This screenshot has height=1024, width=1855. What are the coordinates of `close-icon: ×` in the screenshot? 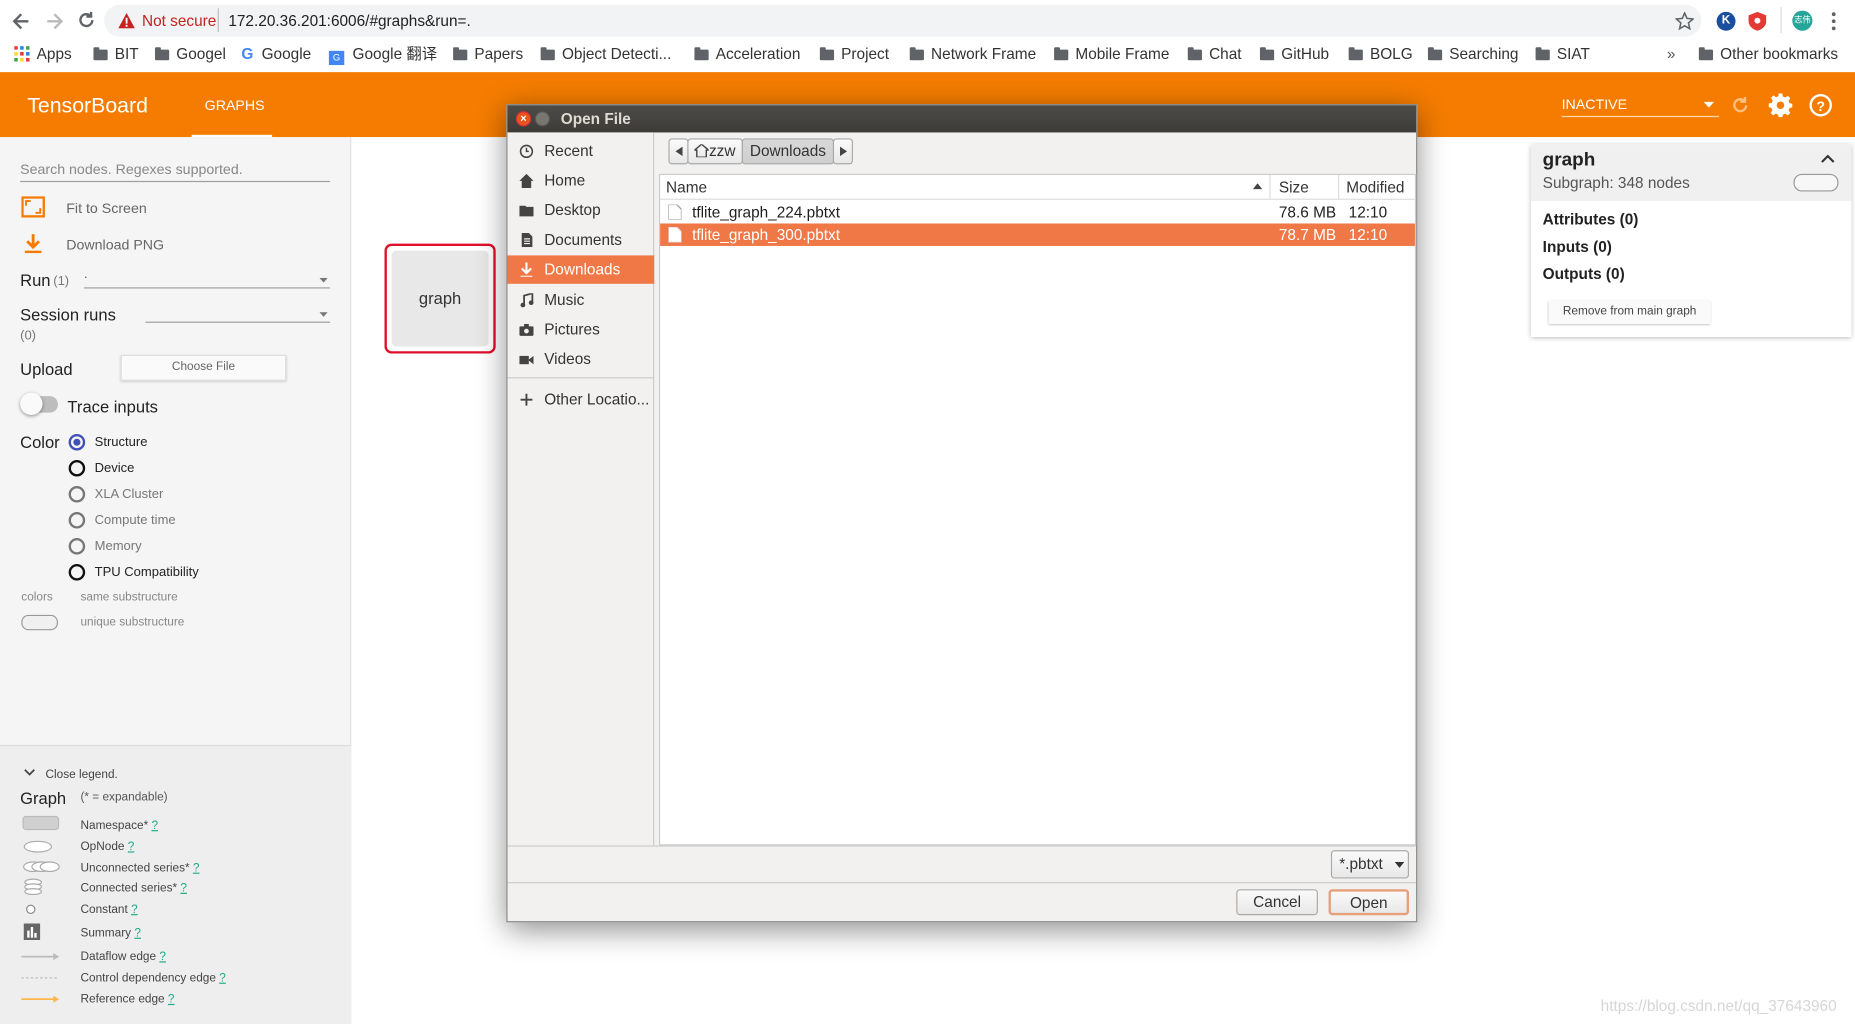 It's located at (523, 119).